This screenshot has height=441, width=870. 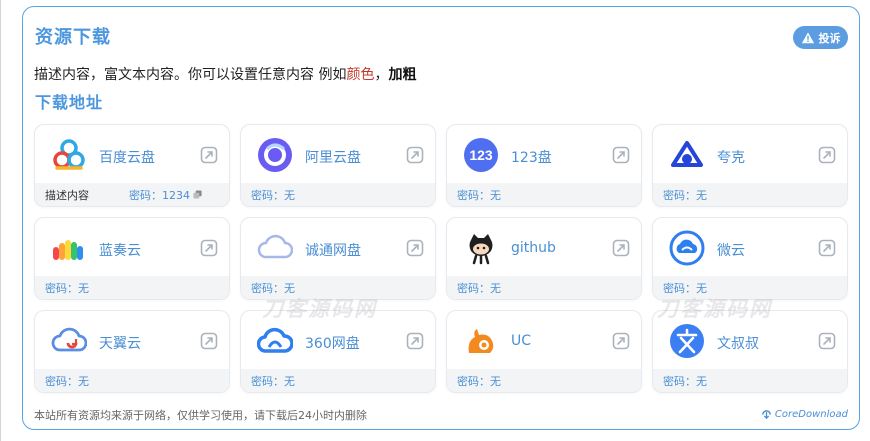 I want to click on lanzou-icon, so click(x=68, y=250).